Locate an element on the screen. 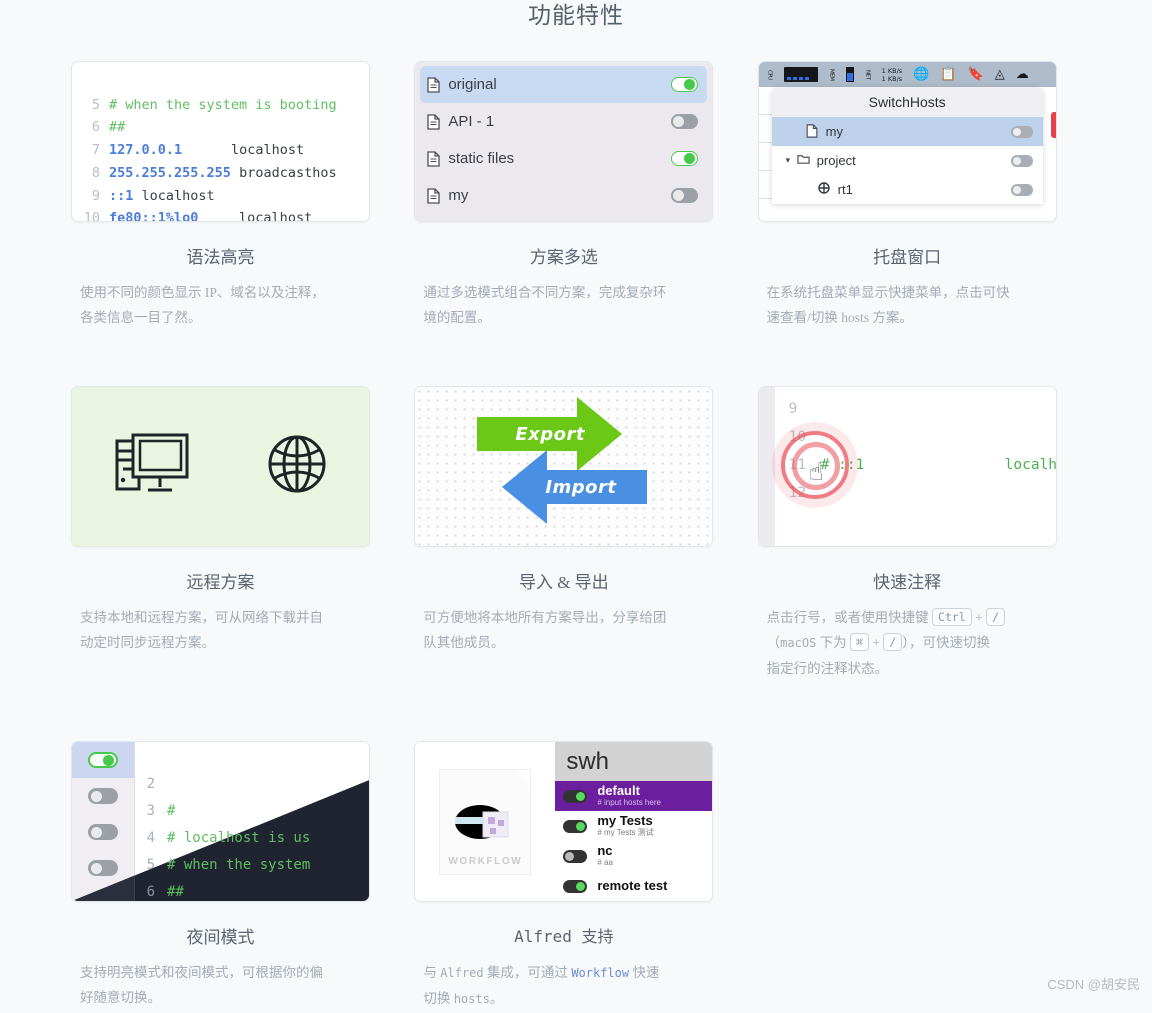 This screenshot has height=1013, width=1152. clipboard-icon: 📋 is located at coordinates (948, 74).